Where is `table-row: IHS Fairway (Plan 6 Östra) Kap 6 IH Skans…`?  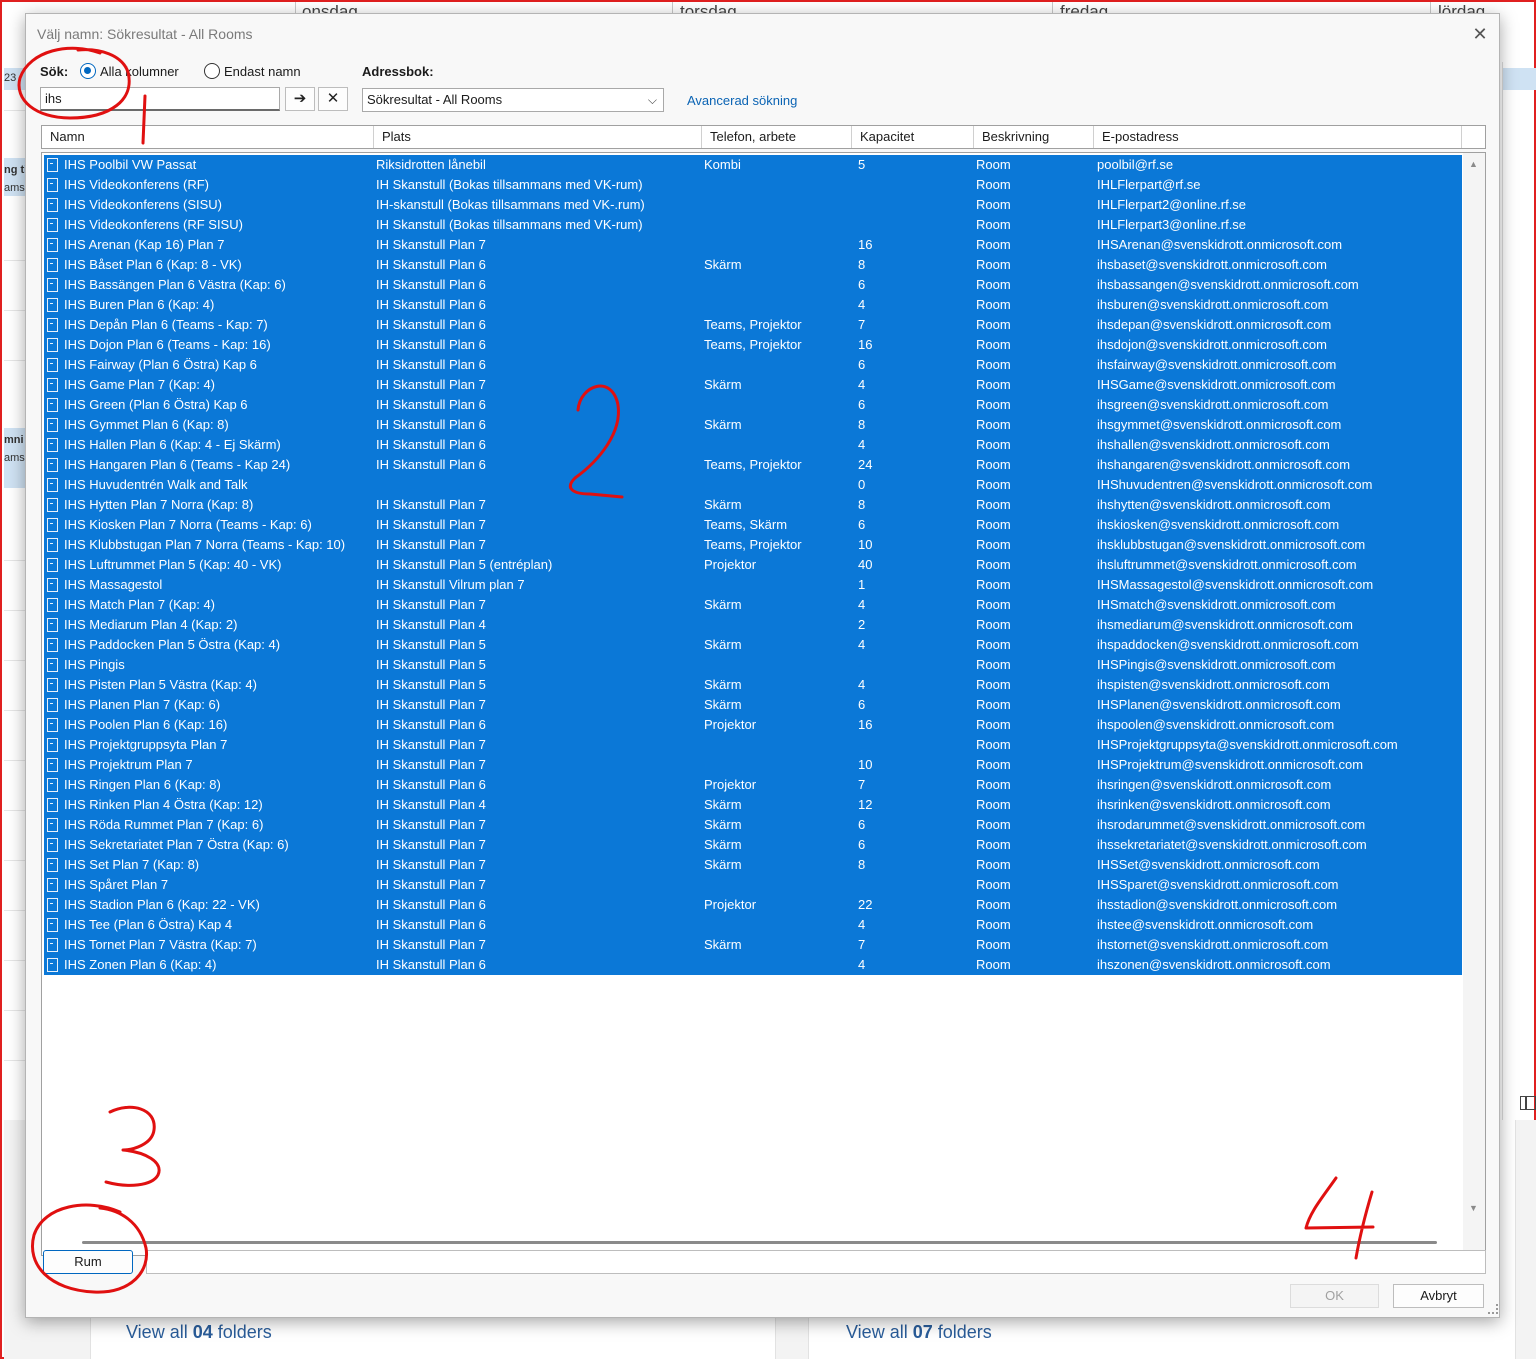
table-row: IHS Fairway (Plan 6 Östra) Kap 6 IH Skans… is located at coordinates (753, 365).